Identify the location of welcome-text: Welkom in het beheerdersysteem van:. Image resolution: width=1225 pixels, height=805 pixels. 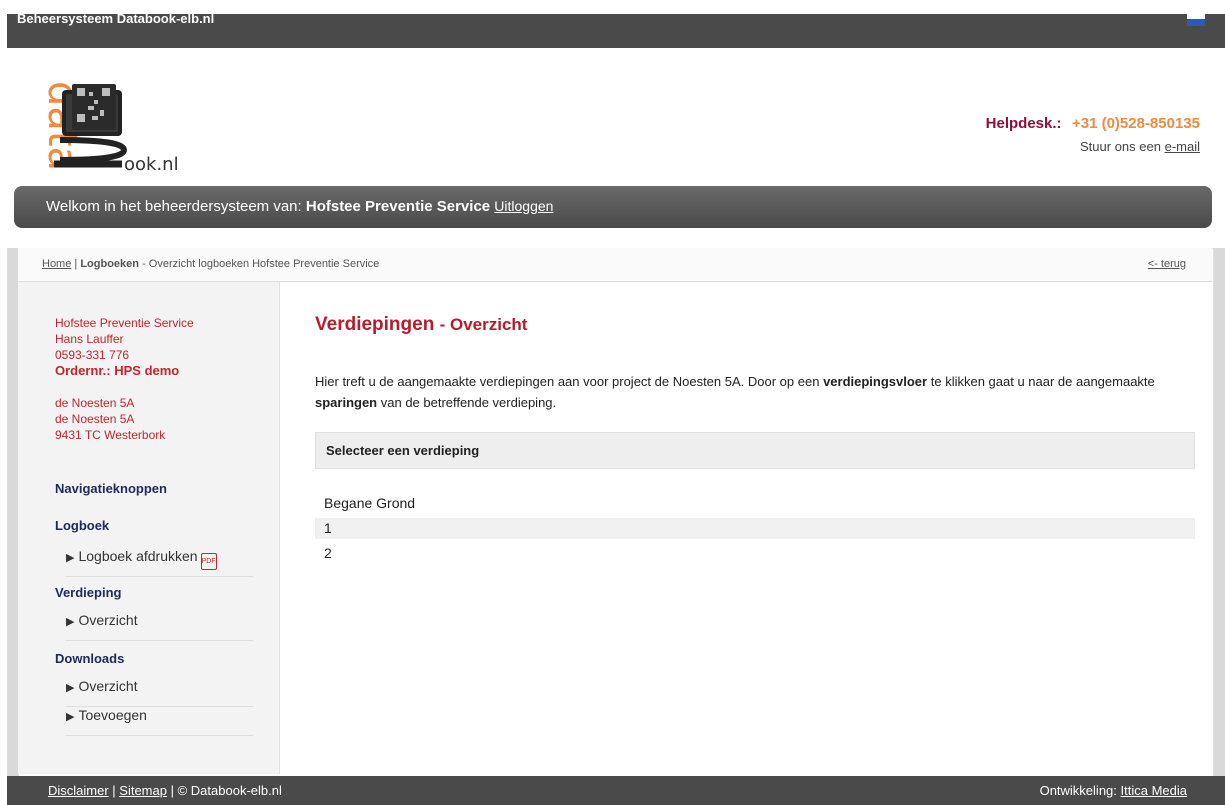
(174, 206).